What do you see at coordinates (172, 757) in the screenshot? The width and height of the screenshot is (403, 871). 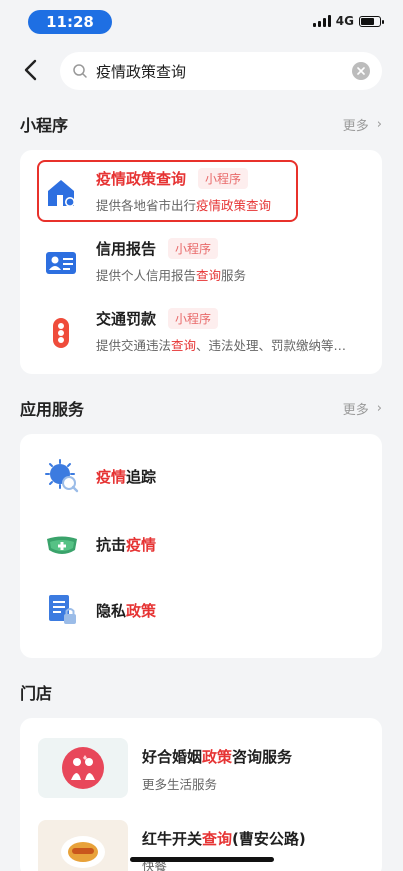 I see `title-text: 好合婚姻` at bounding box center [172, 757].